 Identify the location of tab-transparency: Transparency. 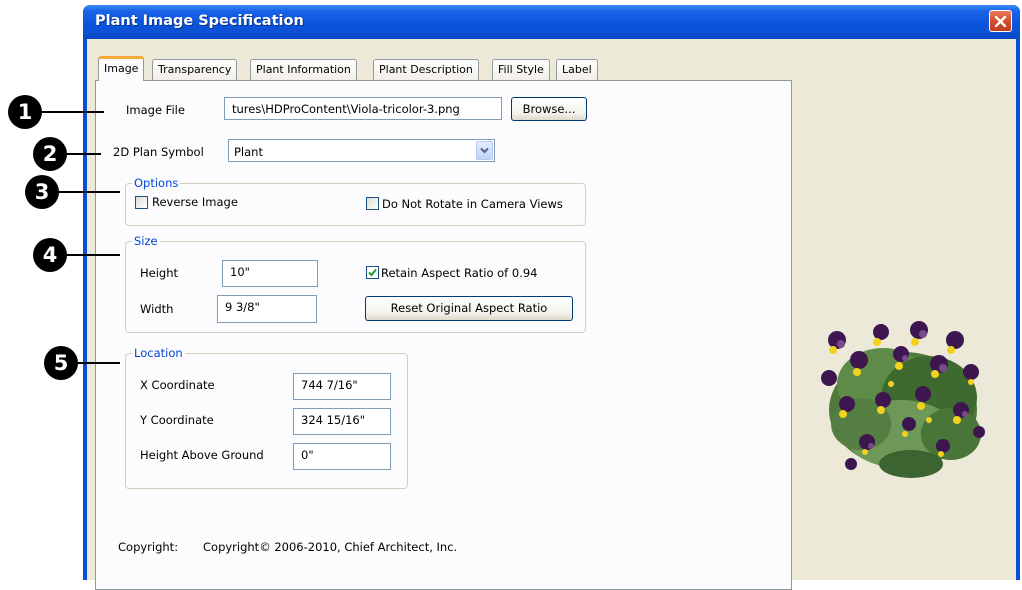
(195, 69).